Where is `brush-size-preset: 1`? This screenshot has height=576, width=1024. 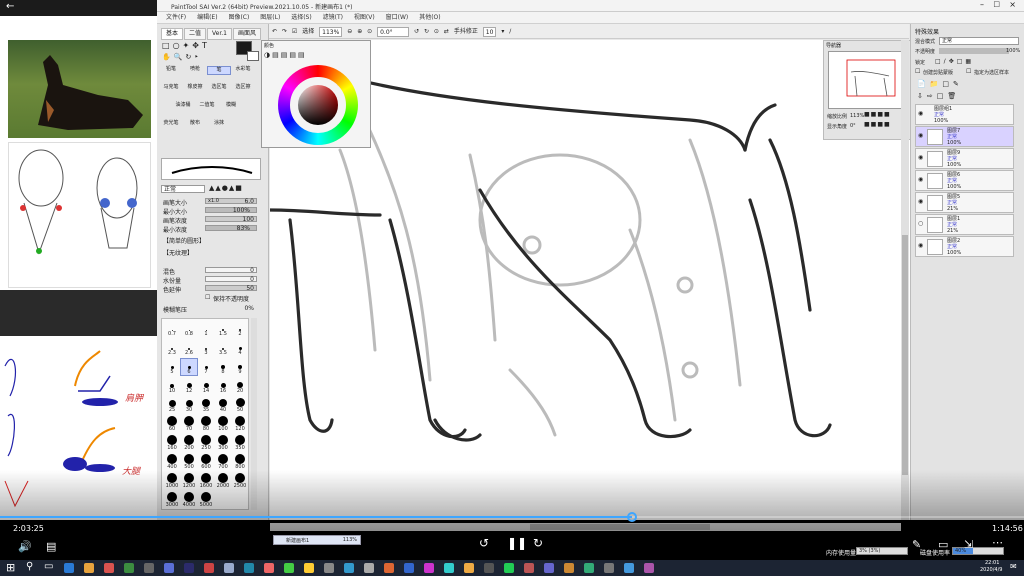
brush-size-preset: 1 is located at coordinates (206, 329).